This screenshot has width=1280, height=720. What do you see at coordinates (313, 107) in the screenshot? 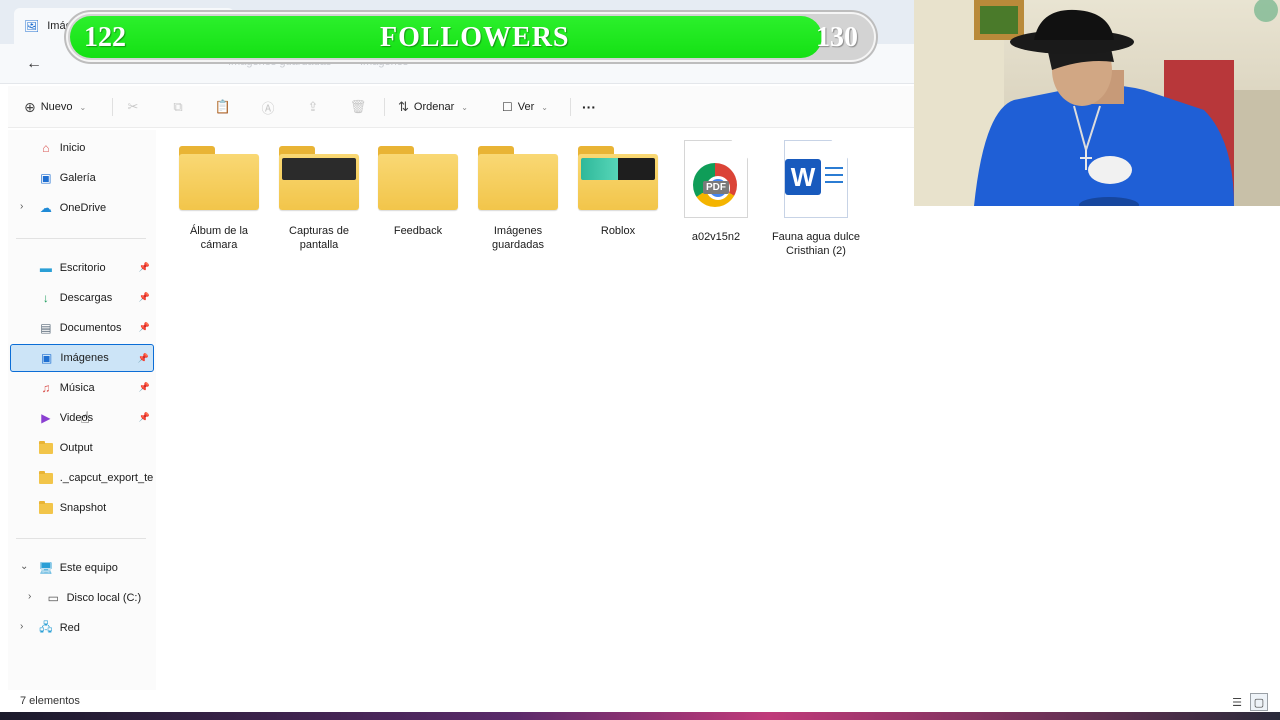
I see `share-icon: ⇪` at bounding box center [313, 107].